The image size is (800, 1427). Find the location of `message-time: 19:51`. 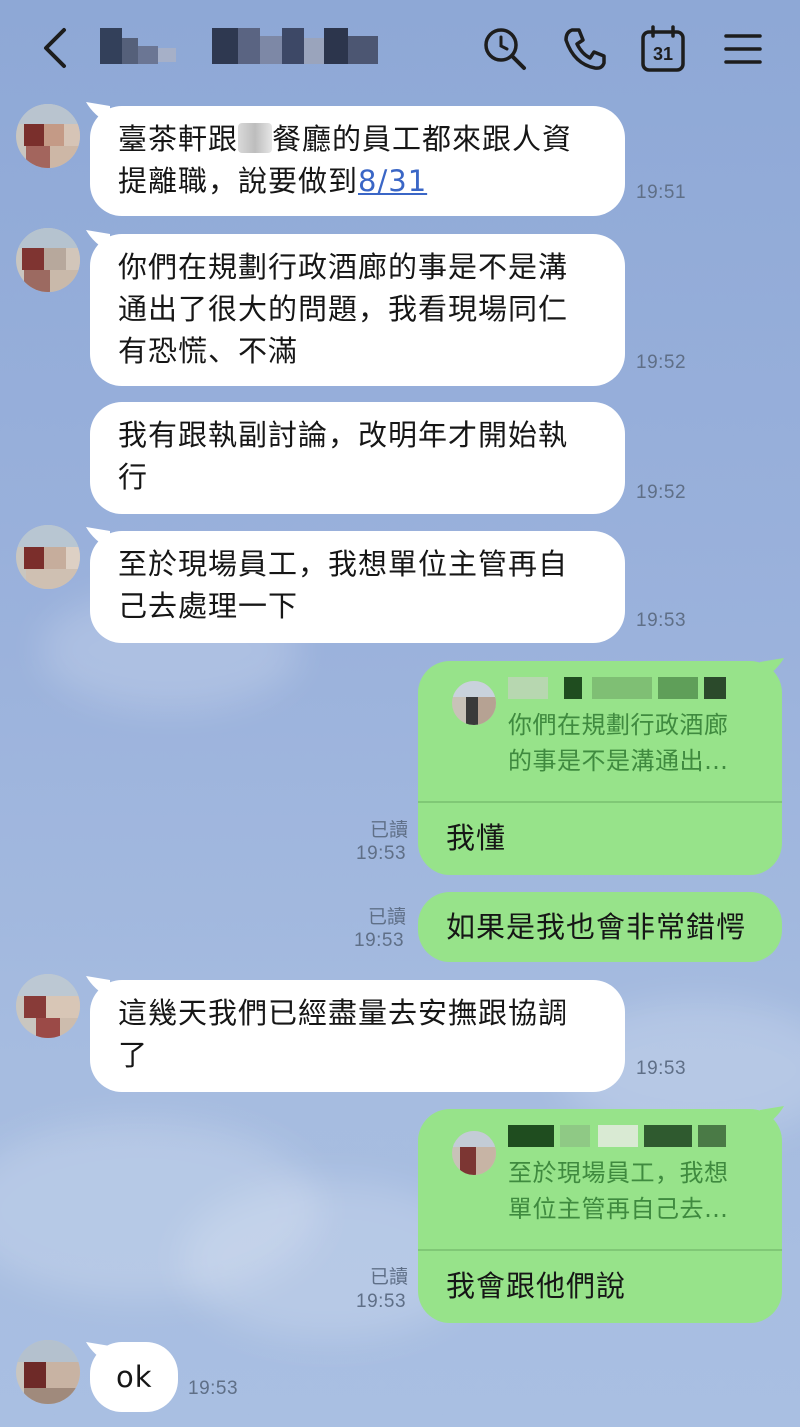

message-time: 19:51 is located at coordinates (661, 192).